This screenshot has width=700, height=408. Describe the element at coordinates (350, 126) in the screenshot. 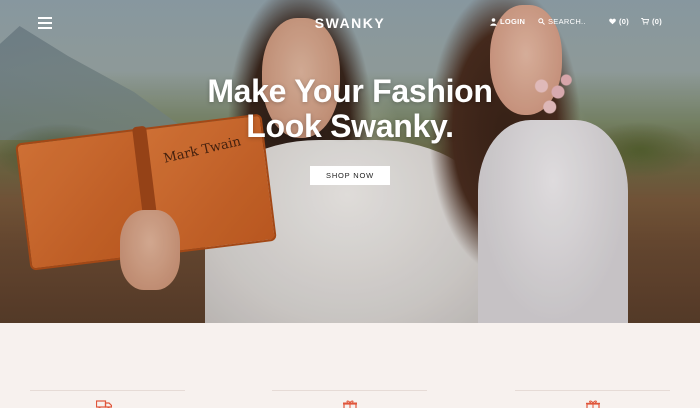

I see `headline-line-2: Look Swanky.` at that location.